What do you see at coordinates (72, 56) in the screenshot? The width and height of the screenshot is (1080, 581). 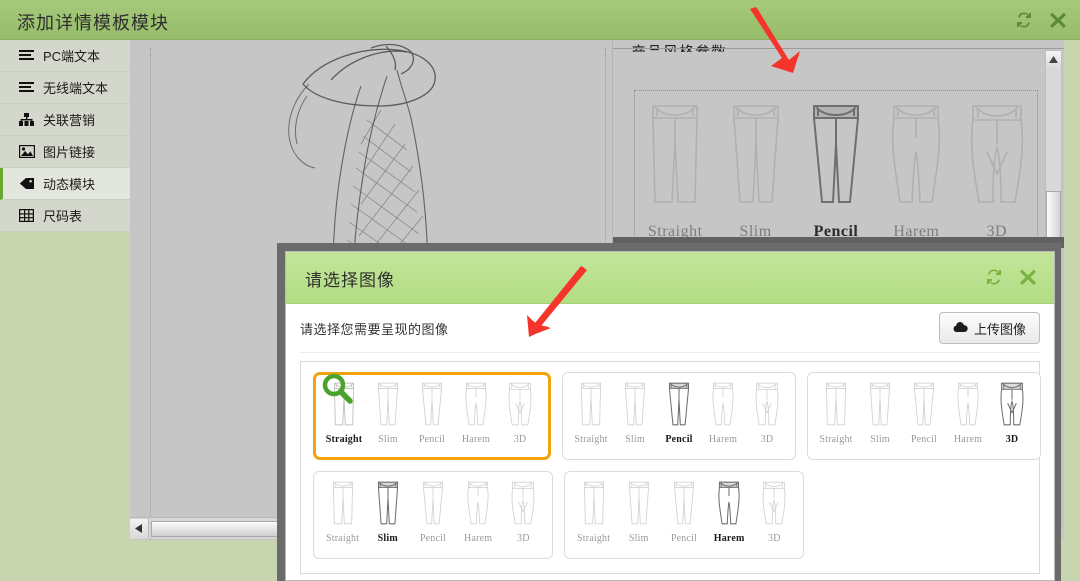 I see `sidebar-item-label: PC端文本` at bounding box center [72, 56].